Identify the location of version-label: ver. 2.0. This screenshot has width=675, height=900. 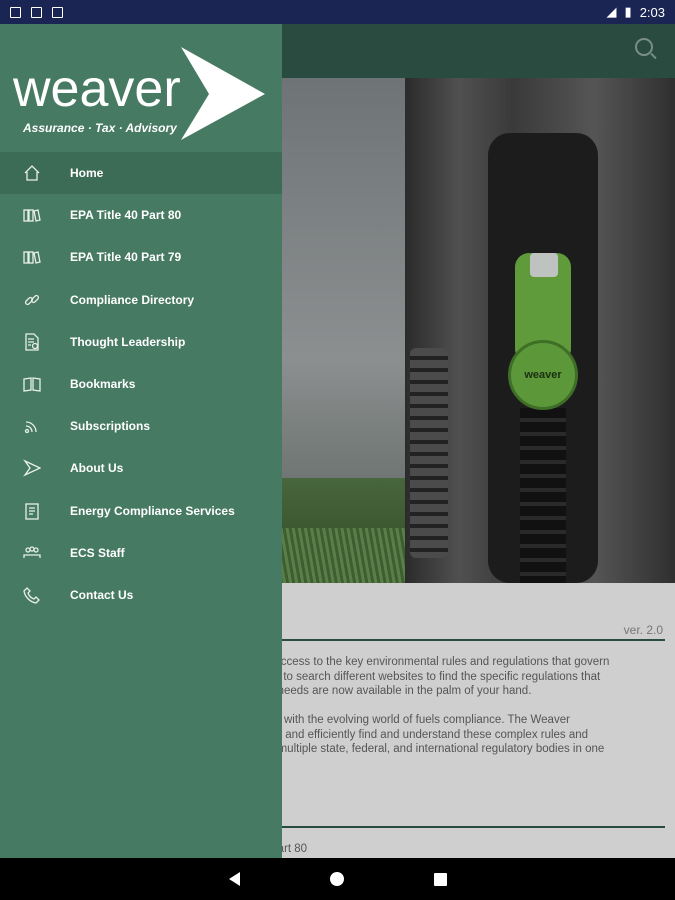
(643, 630).